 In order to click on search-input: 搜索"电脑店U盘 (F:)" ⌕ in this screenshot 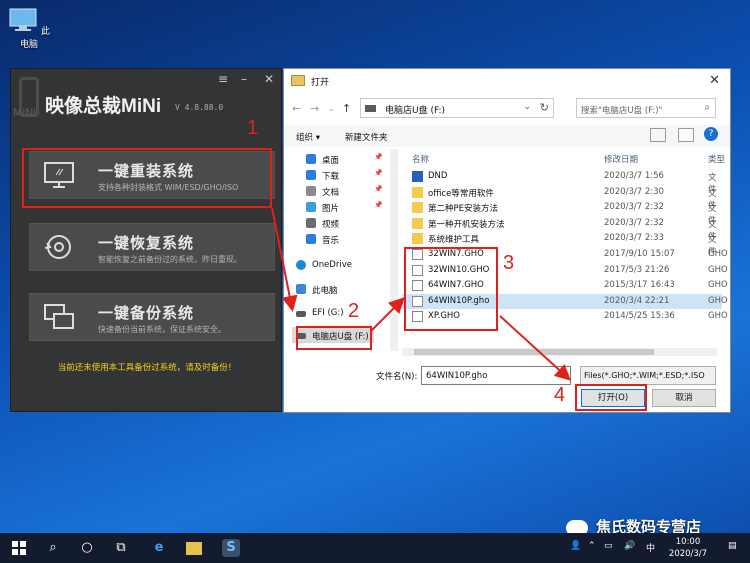, I will do `click(646, 108)`.